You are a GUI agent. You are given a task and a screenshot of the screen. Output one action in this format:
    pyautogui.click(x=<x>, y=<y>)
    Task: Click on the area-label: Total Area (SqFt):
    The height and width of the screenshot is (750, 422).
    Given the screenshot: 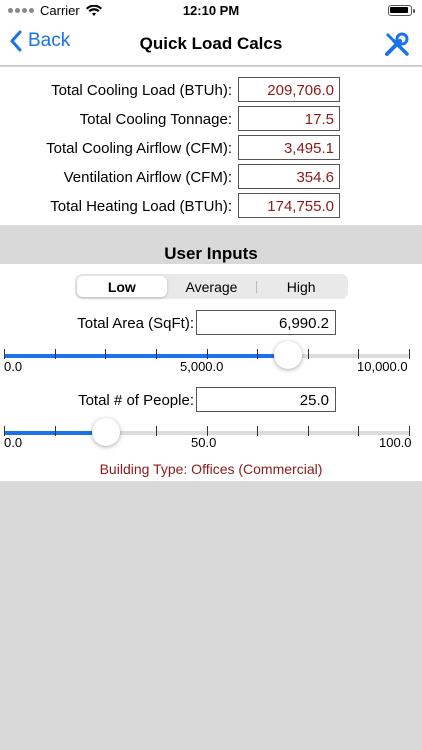 What is the action you would take?
    pyautogui.click(x=135, y=323)
    